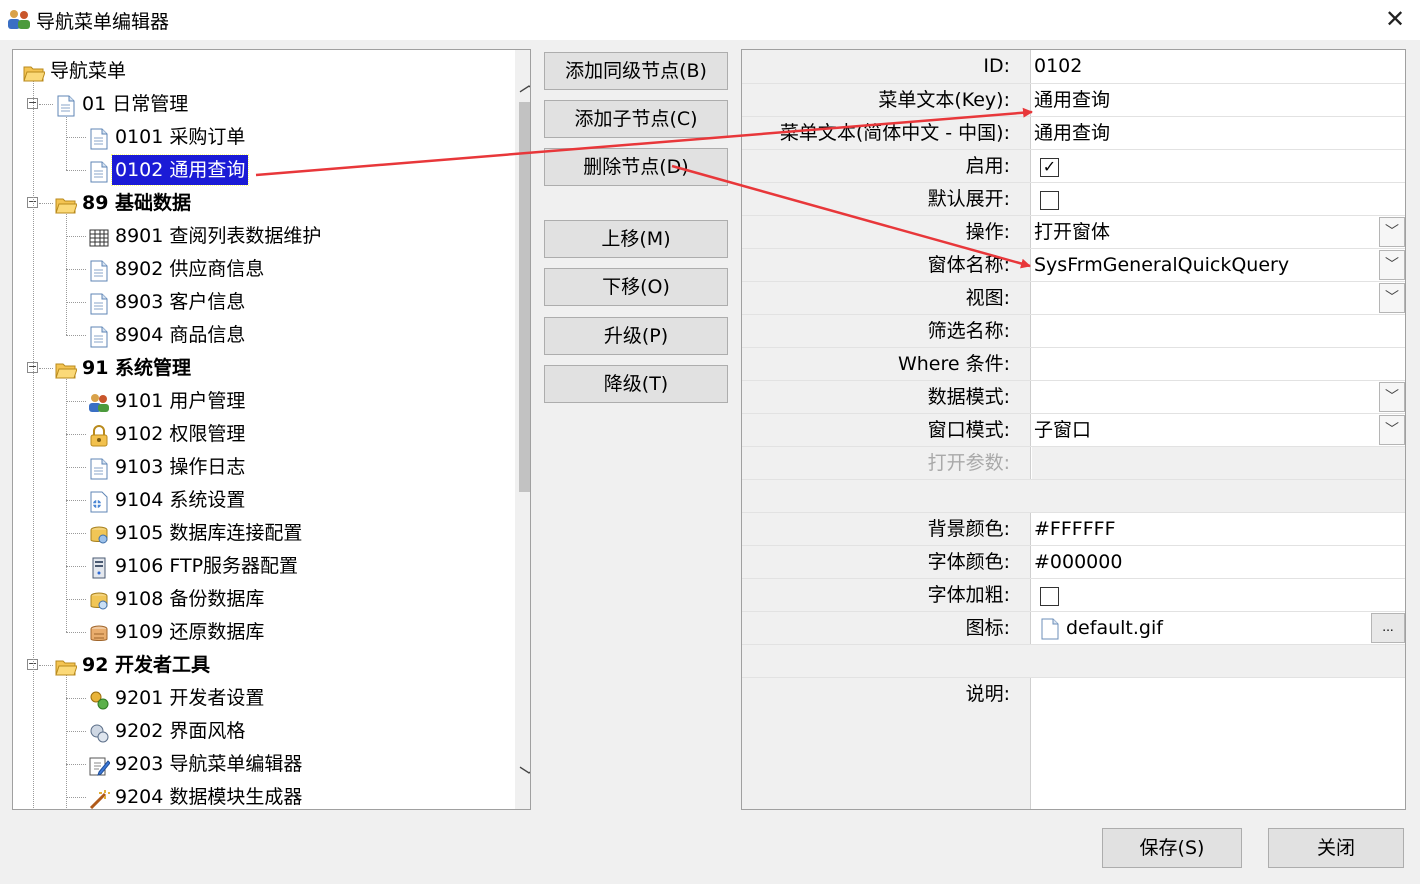 This screenshot has height=884, width=1420. Describe the element at coordinates (263, 795) in the screenshot. I see `tree-node: 9204 数据模块生成器` at that location.